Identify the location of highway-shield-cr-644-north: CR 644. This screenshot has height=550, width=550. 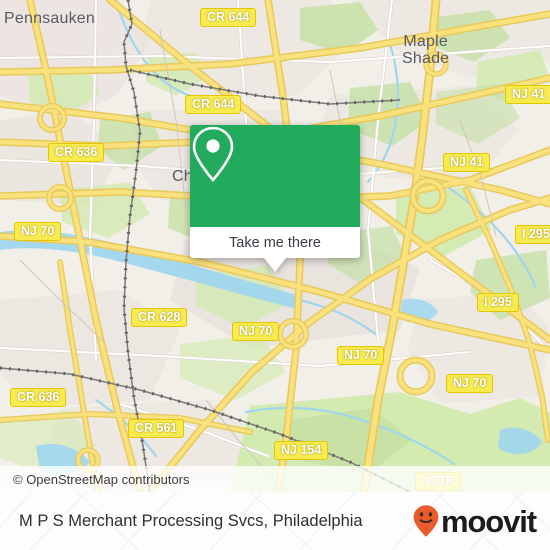
(228, 17).